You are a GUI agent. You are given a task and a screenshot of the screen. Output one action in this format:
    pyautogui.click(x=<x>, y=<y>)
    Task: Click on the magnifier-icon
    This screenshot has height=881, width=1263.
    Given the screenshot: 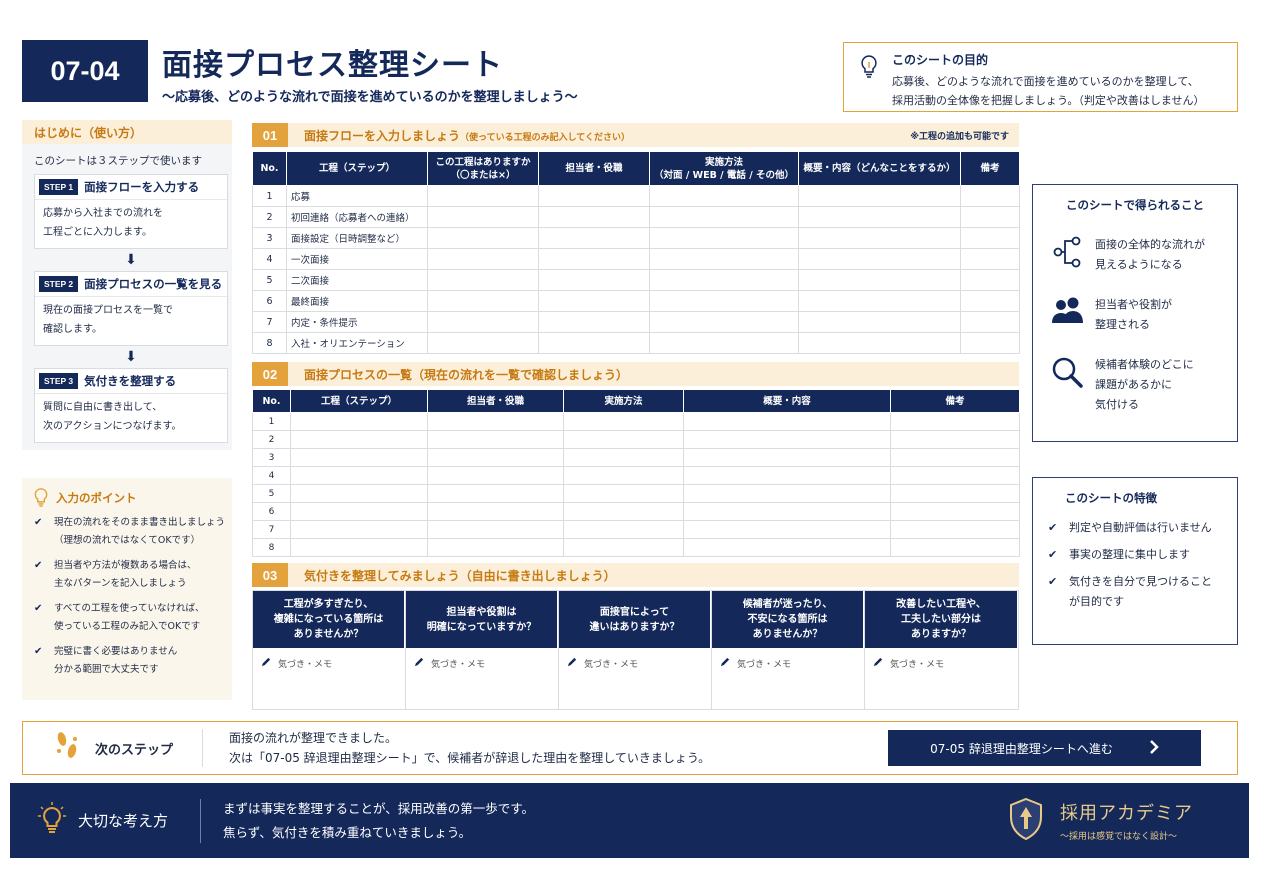 What is the action you would take?
    pyautogui.click(x=1067, y=374)
    